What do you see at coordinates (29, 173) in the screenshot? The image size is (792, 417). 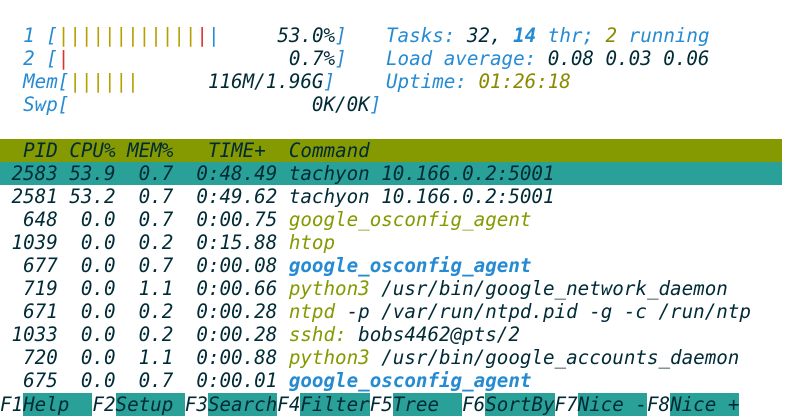 I see `pid-cell: 2583` at bounding box center [29, 173].